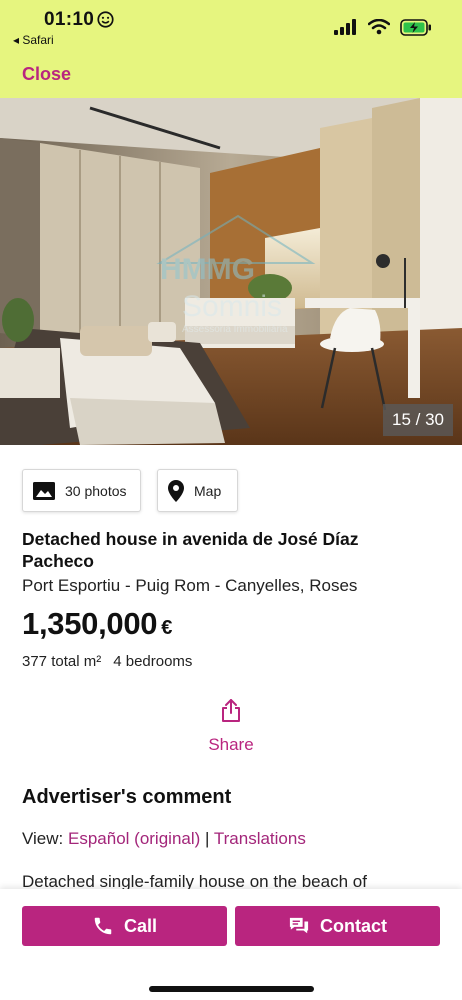  Describe the element at coordinates (43, 838) in the screenshot. I see `view-prefix: View:` at that location.